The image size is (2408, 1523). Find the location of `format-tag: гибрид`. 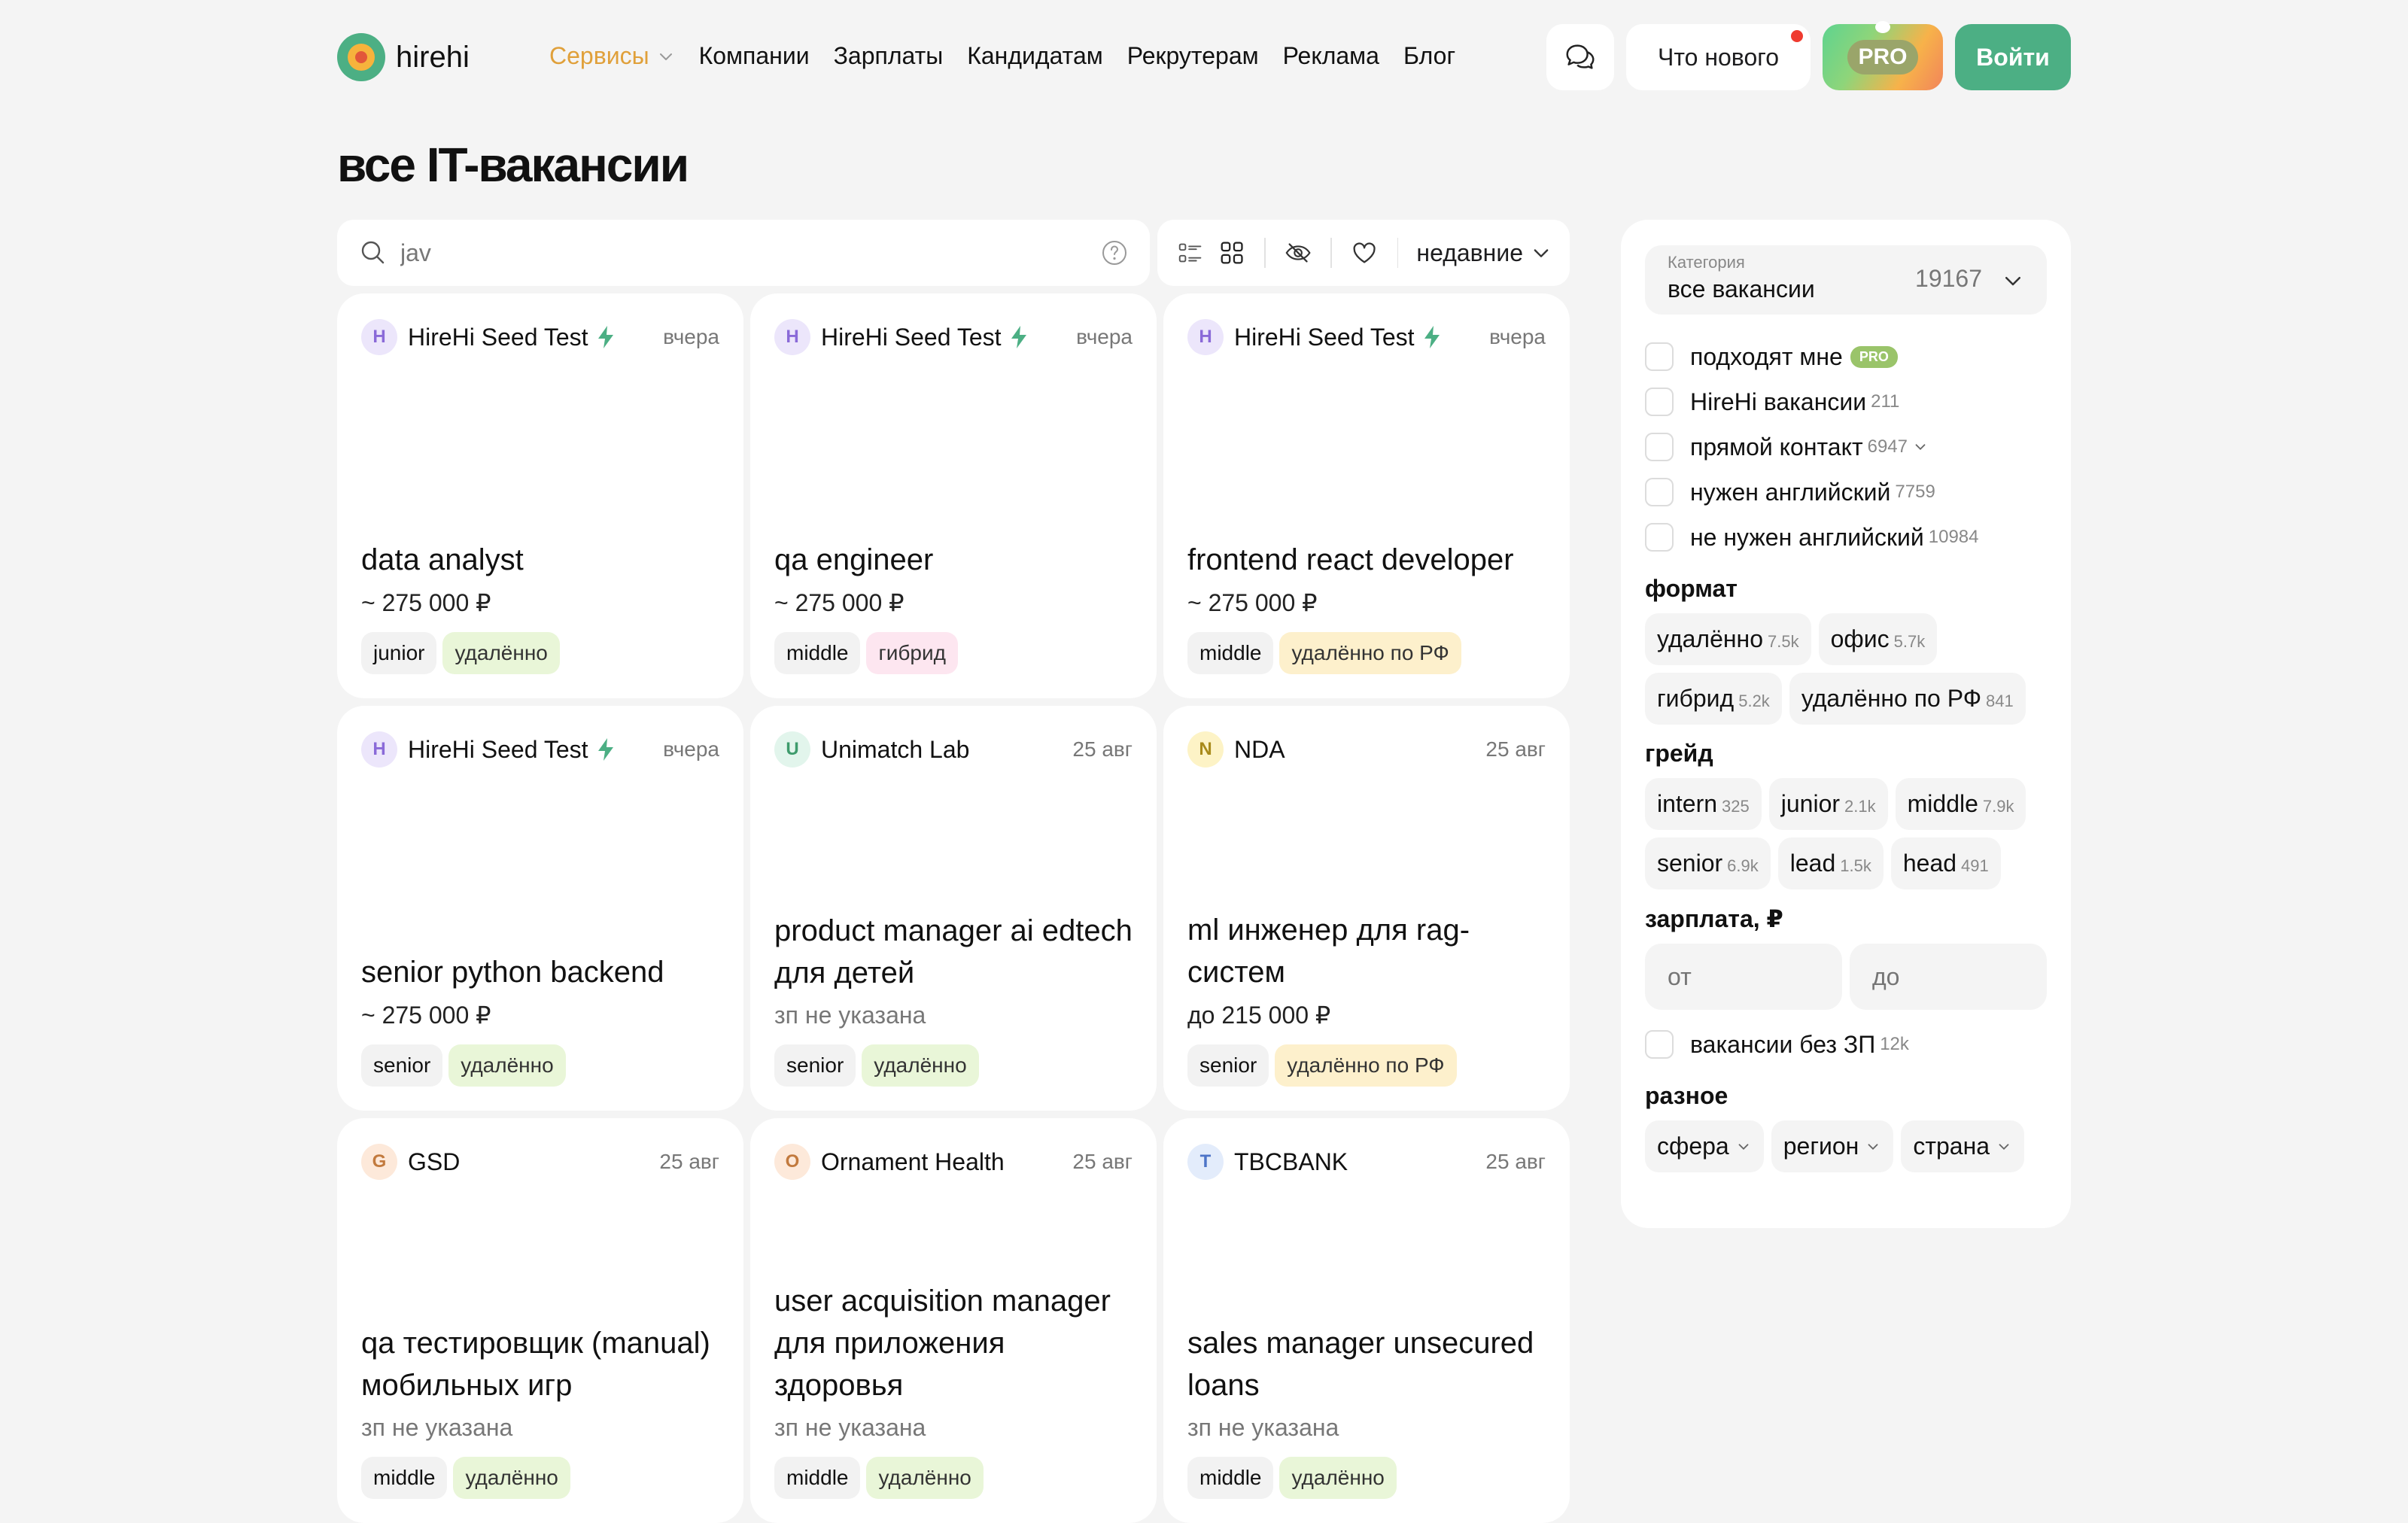

format-tag: гибрид is located at coordinates (912, 653).